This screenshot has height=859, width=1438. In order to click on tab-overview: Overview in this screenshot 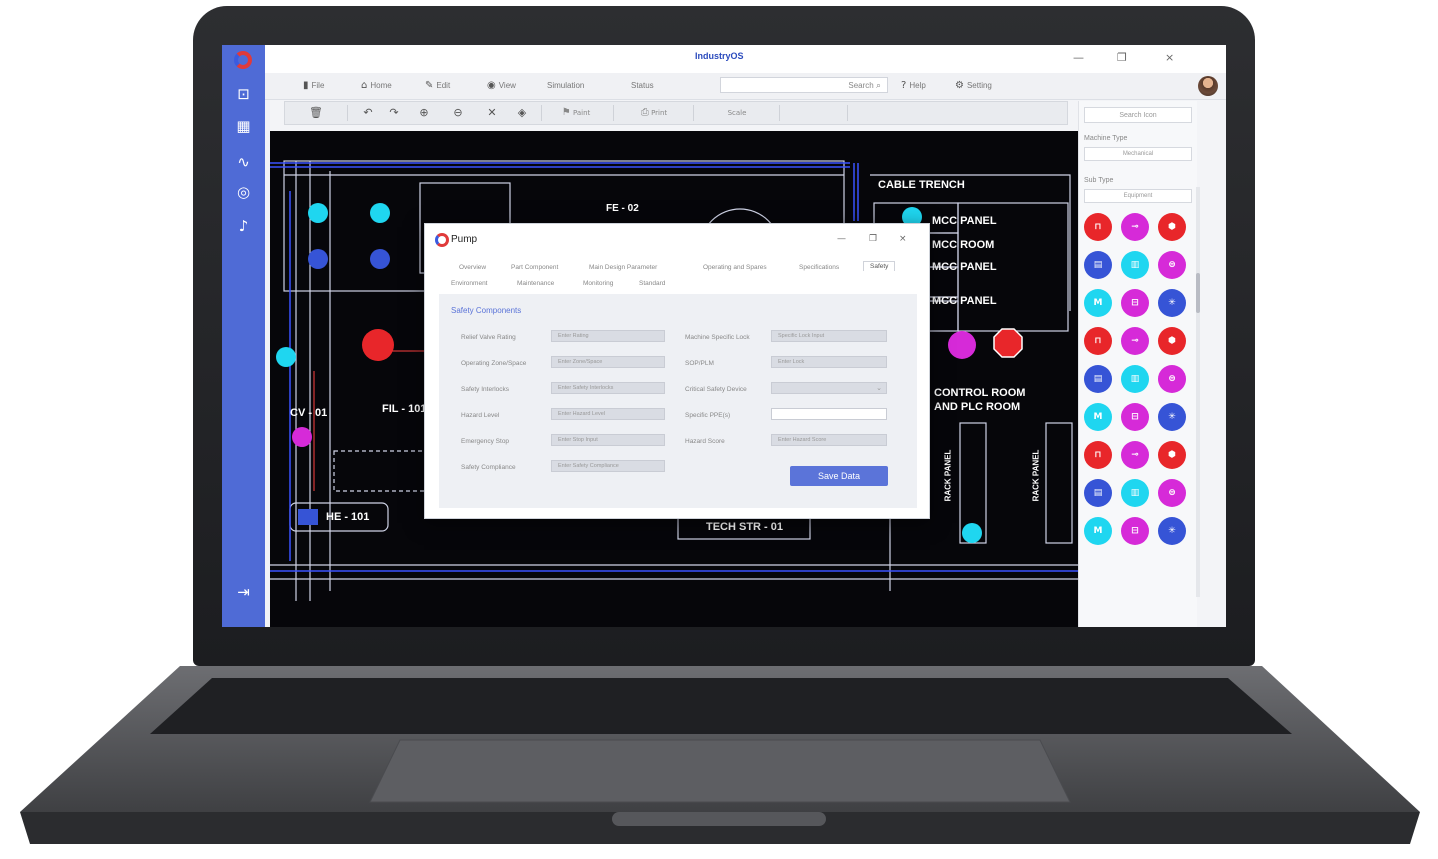, I will do `click(472, 267)`.